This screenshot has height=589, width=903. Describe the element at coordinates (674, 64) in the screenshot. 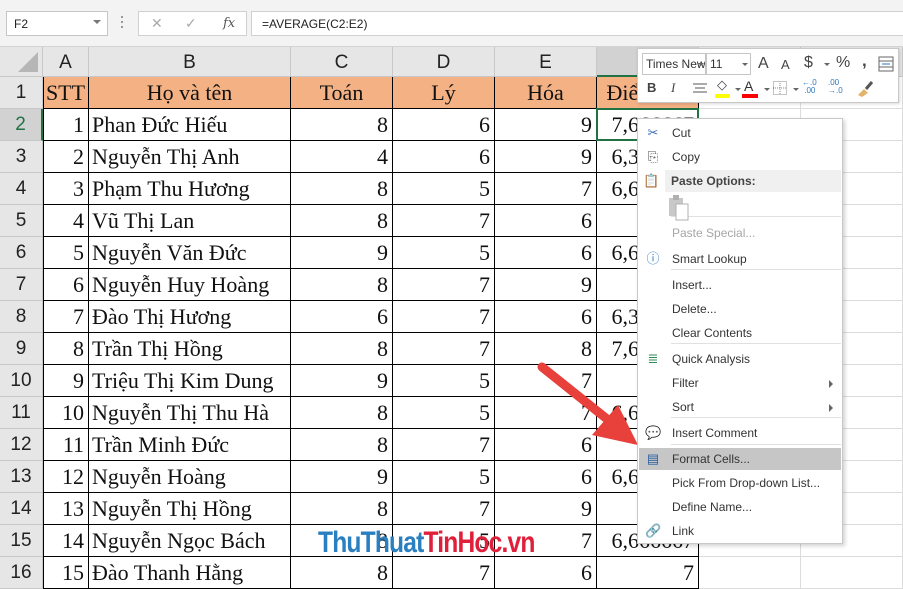

I see `font-name-select: Times New Roman` at that location.